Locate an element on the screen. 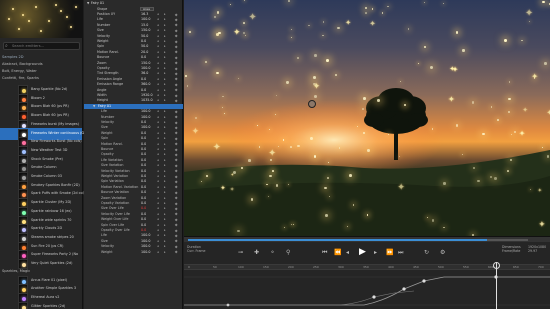 The width and height of the screenshot is (550, 309). add-key-icon: ✚ is located at coordinates (256, 252).